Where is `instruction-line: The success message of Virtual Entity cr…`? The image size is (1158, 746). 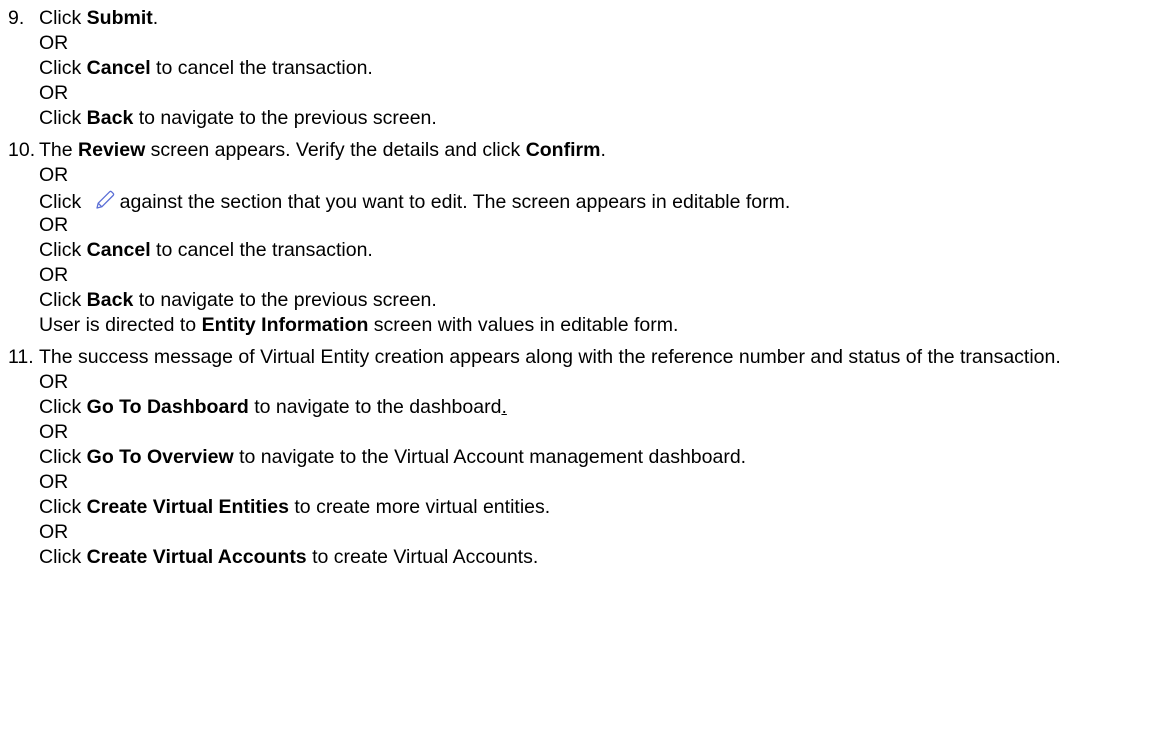 instruction-line: The success message of Virtual Entity cr… is located at coordinates (589, 357).